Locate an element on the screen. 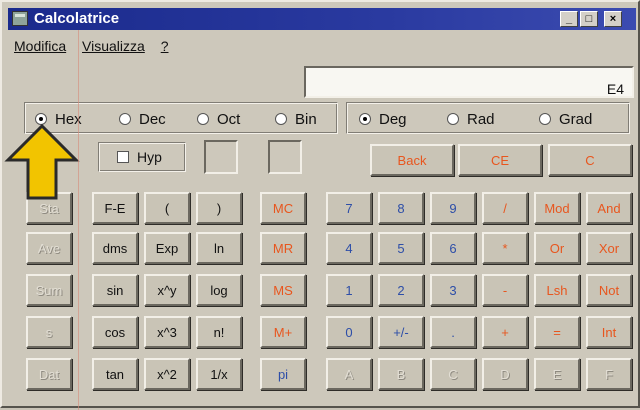 The height and width of the screenshot is (410, 640). lsh-button: Lsh is located at coordinates (557, 290).